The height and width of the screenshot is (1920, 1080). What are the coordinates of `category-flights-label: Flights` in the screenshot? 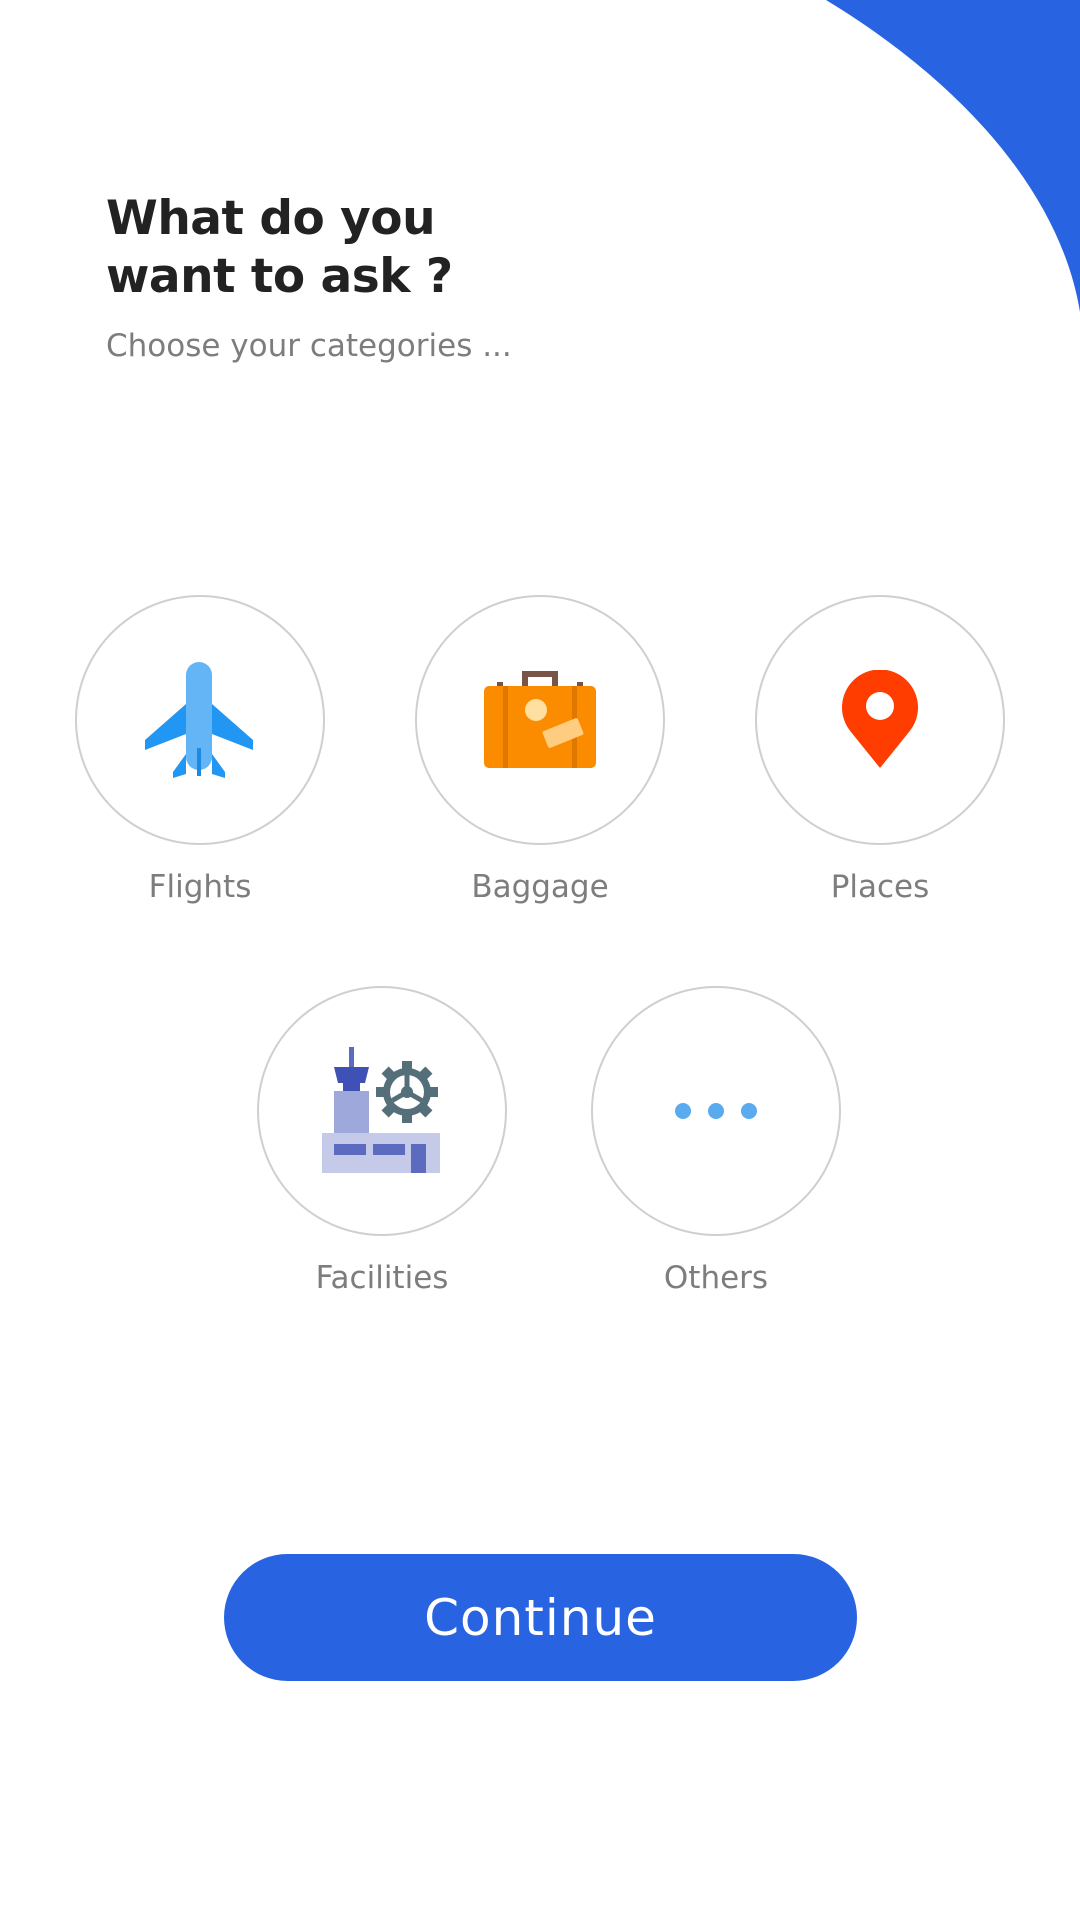 It's located at (200, 887).